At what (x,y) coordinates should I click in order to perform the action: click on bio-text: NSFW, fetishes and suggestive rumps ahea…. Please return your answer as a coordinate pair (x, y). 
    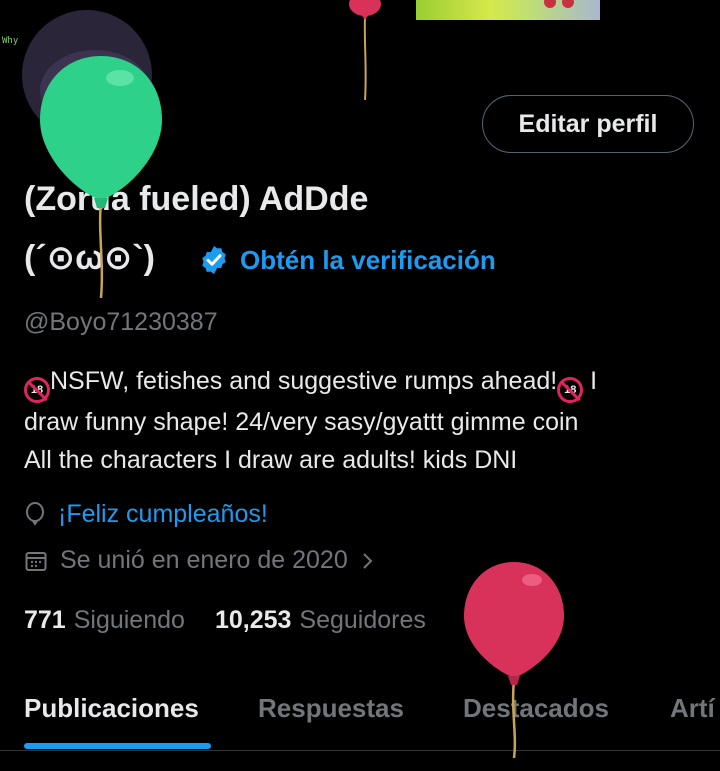
    Looking at the image, I should click on (304, 381).